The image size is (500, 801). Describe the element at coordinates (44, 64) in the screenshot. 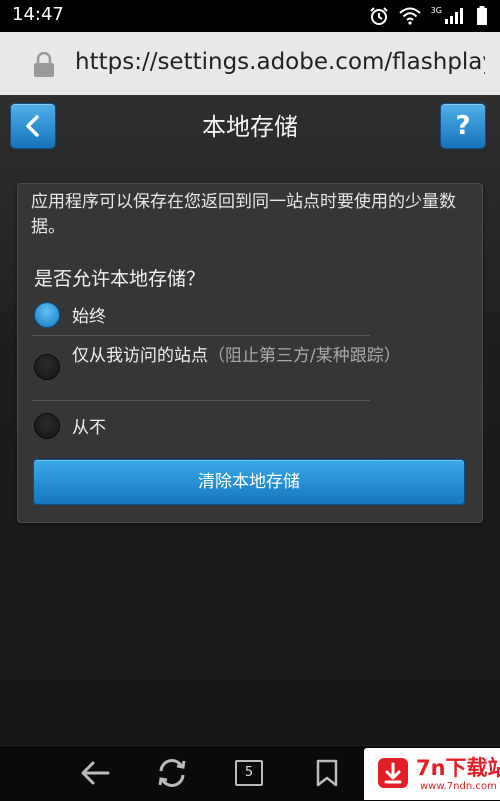

I see `lock-icon` at that location.